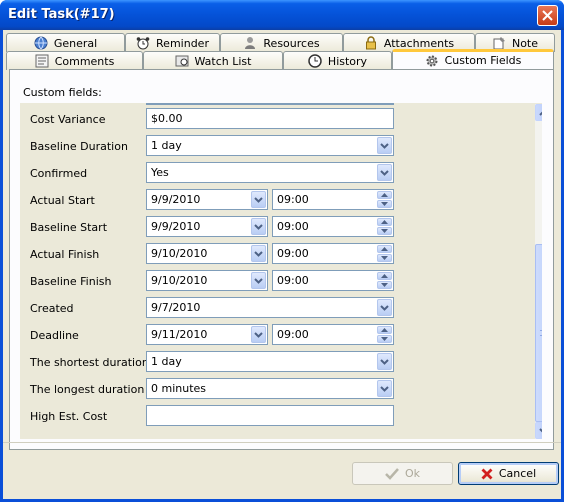 This screenshot has height=502, width=564. Describe the element at coordinates (270, 118) in the screenshot. I see `field-text-input: $0.00` at that location.